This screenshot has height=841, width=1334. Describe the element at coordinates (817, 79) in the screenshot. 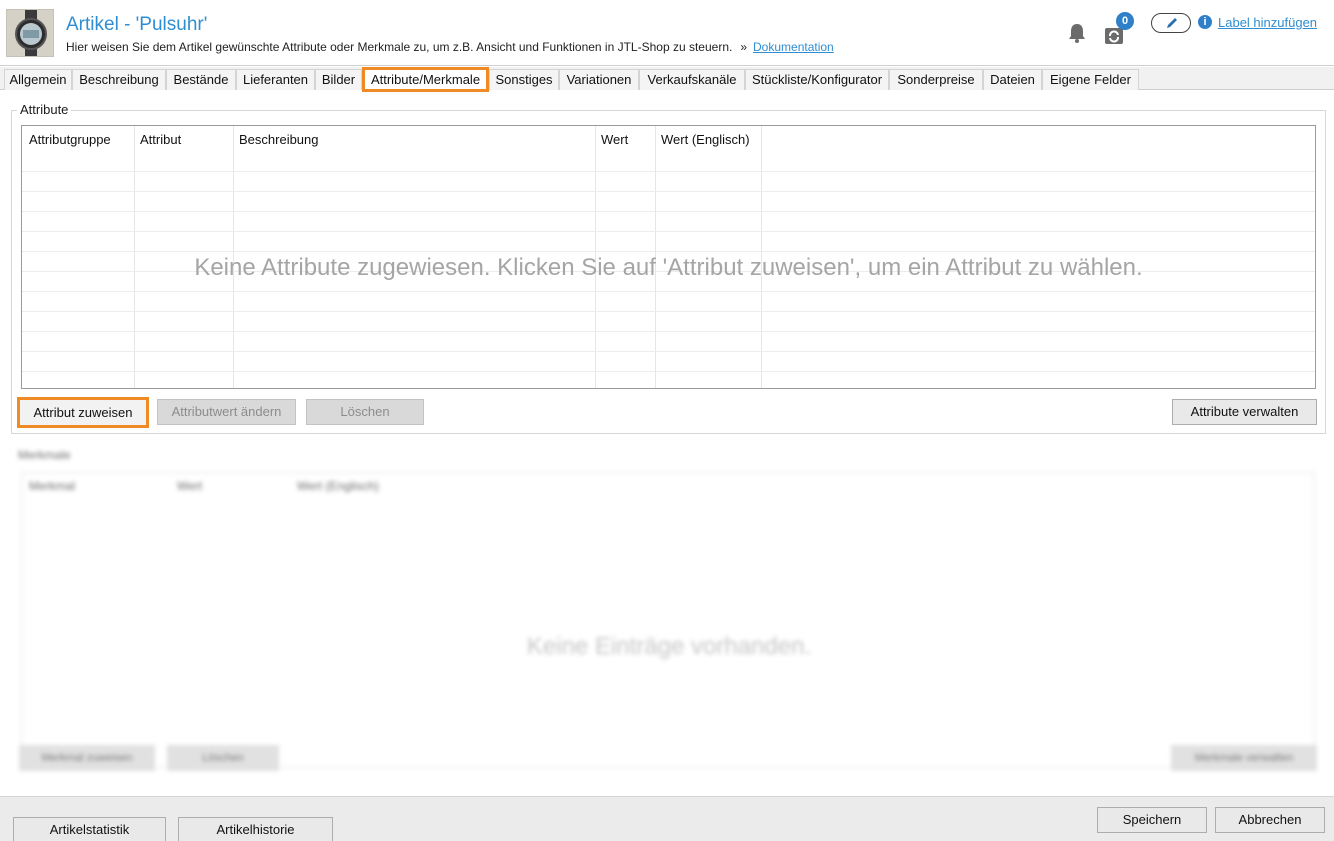

I see `tab-stueckliste-konfigurator: Stückliste/Konfigurator` at that location.